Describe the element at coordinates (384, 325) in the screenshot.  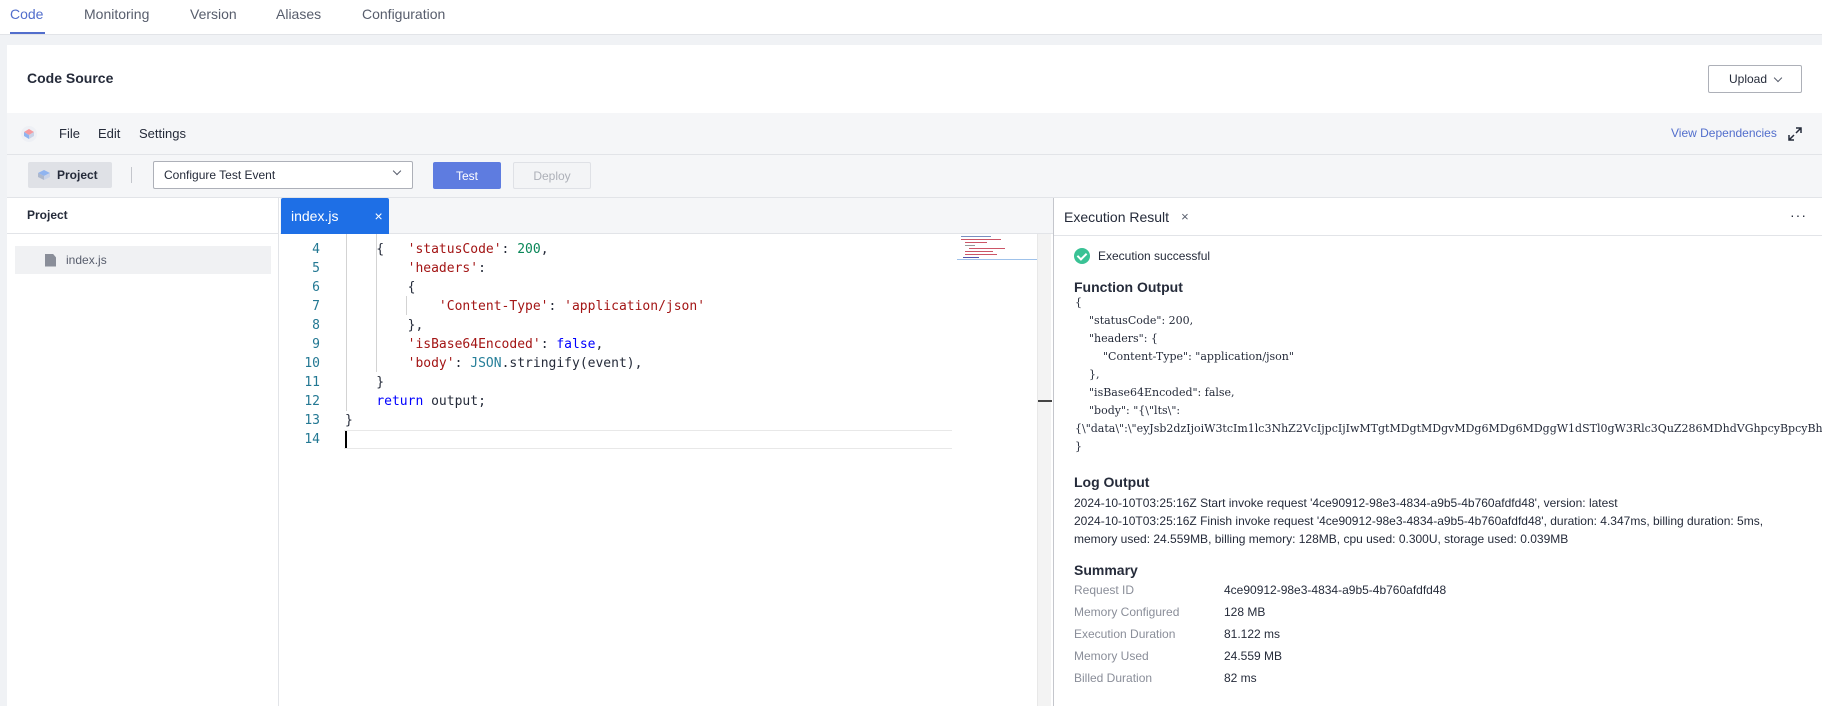
I see `line-code: },` at that location.